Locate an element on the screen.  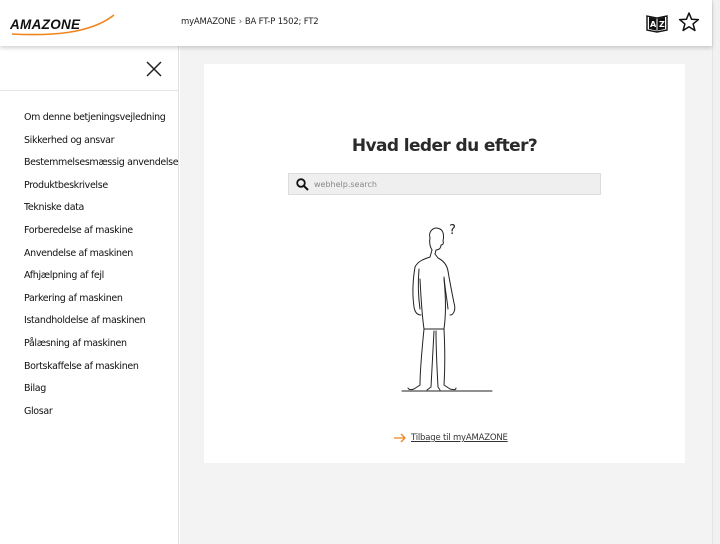
bookmark-star-icon is located at coordinates (689, 22).